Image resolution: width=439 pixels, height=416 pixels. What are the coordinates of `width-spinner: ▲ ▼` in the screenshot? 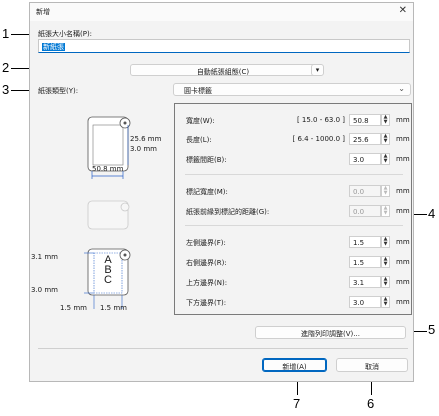 It's located at (385, 120).